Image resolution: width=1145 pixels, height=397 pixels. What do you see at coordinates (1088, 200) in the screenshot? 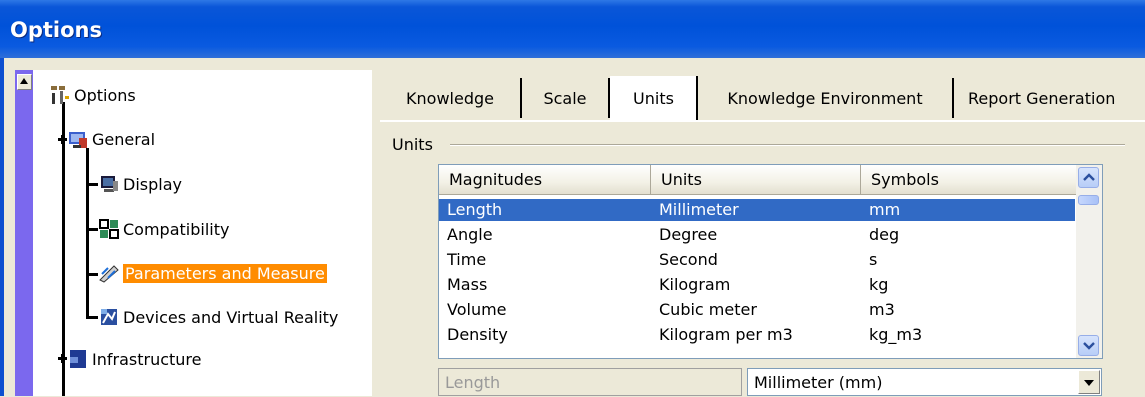
I see `scroll-thumb` at bounding box center [1088, 200].